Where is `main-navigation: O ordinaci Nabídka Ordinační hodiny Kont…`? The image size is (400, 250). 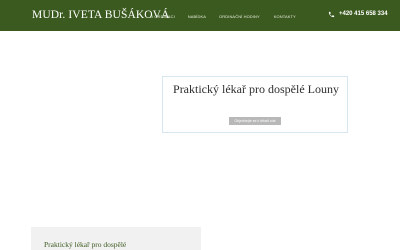 main-navigation: O ordinaci Nabídka Ordinační hodiny Kont… is located at coordinates (223, 16).